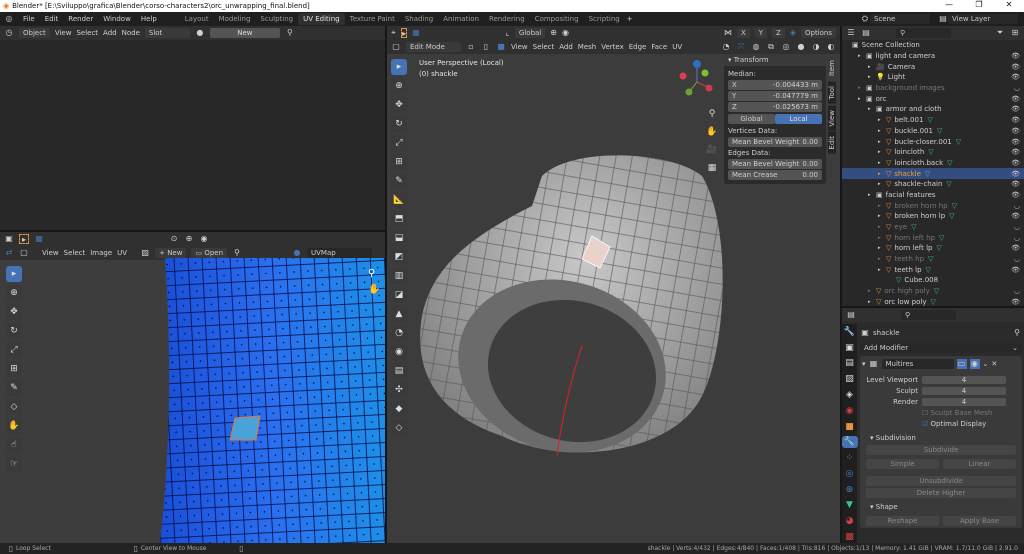 Image resolution: width=1024 pixels, height=554 pixels. I want to click on outliner-item: ▸ ▽ belt.001 ▽ 👁, so click(933, 120).